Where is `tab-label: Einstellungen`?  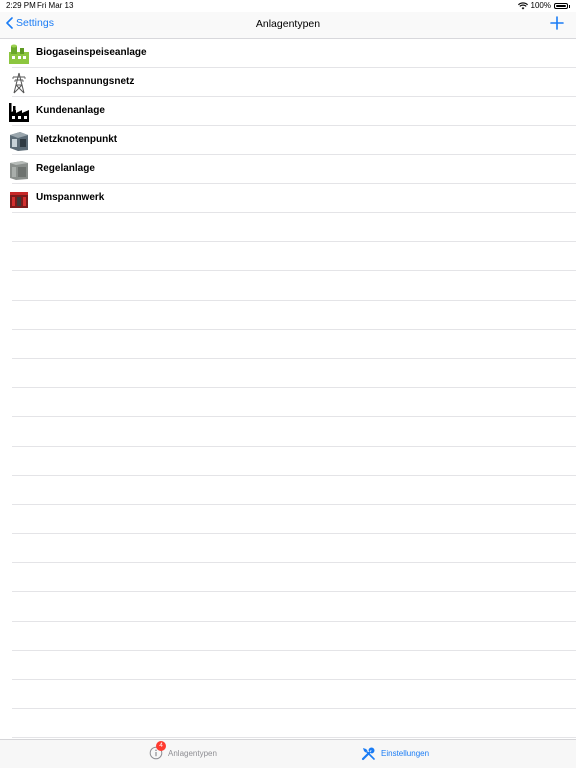 tab-label: Einstellungen is located at coordinates (405, 753).